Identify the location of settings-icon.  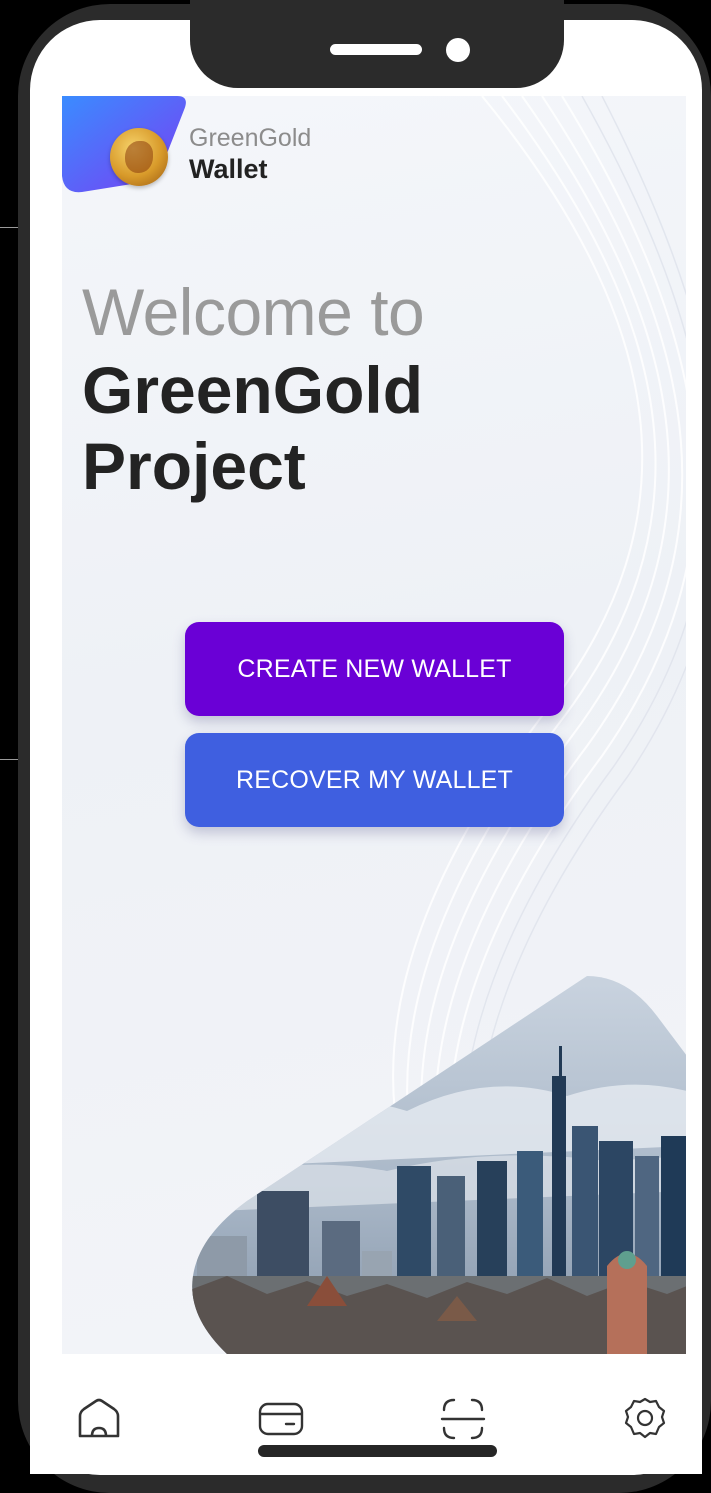
(645, 1419).